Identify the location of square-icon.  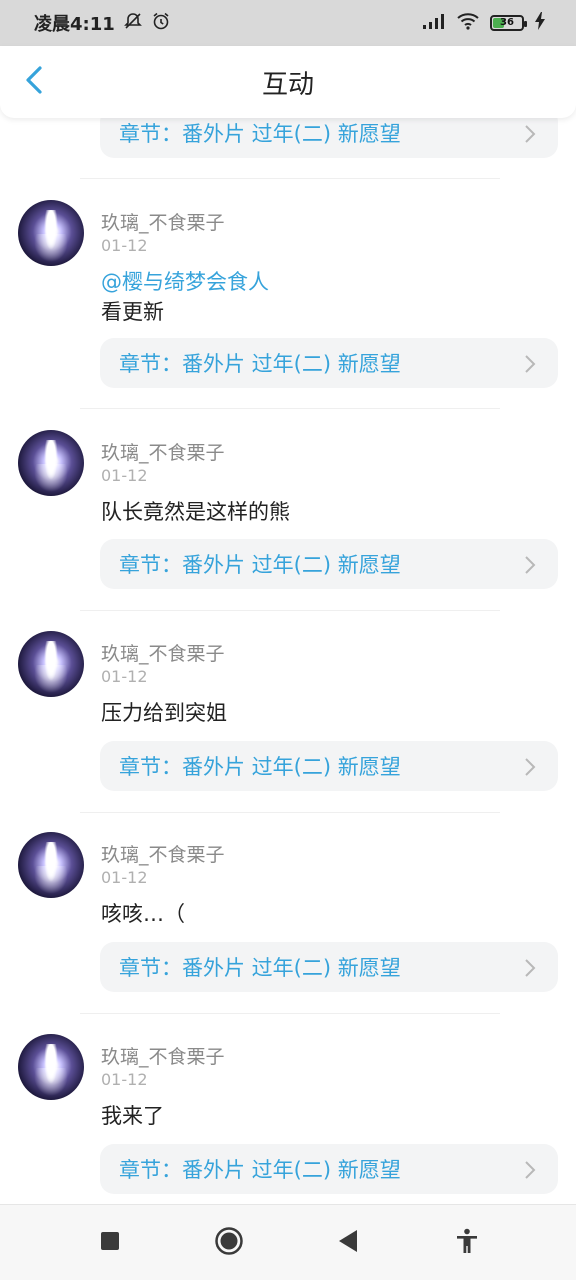
(110, 1243).